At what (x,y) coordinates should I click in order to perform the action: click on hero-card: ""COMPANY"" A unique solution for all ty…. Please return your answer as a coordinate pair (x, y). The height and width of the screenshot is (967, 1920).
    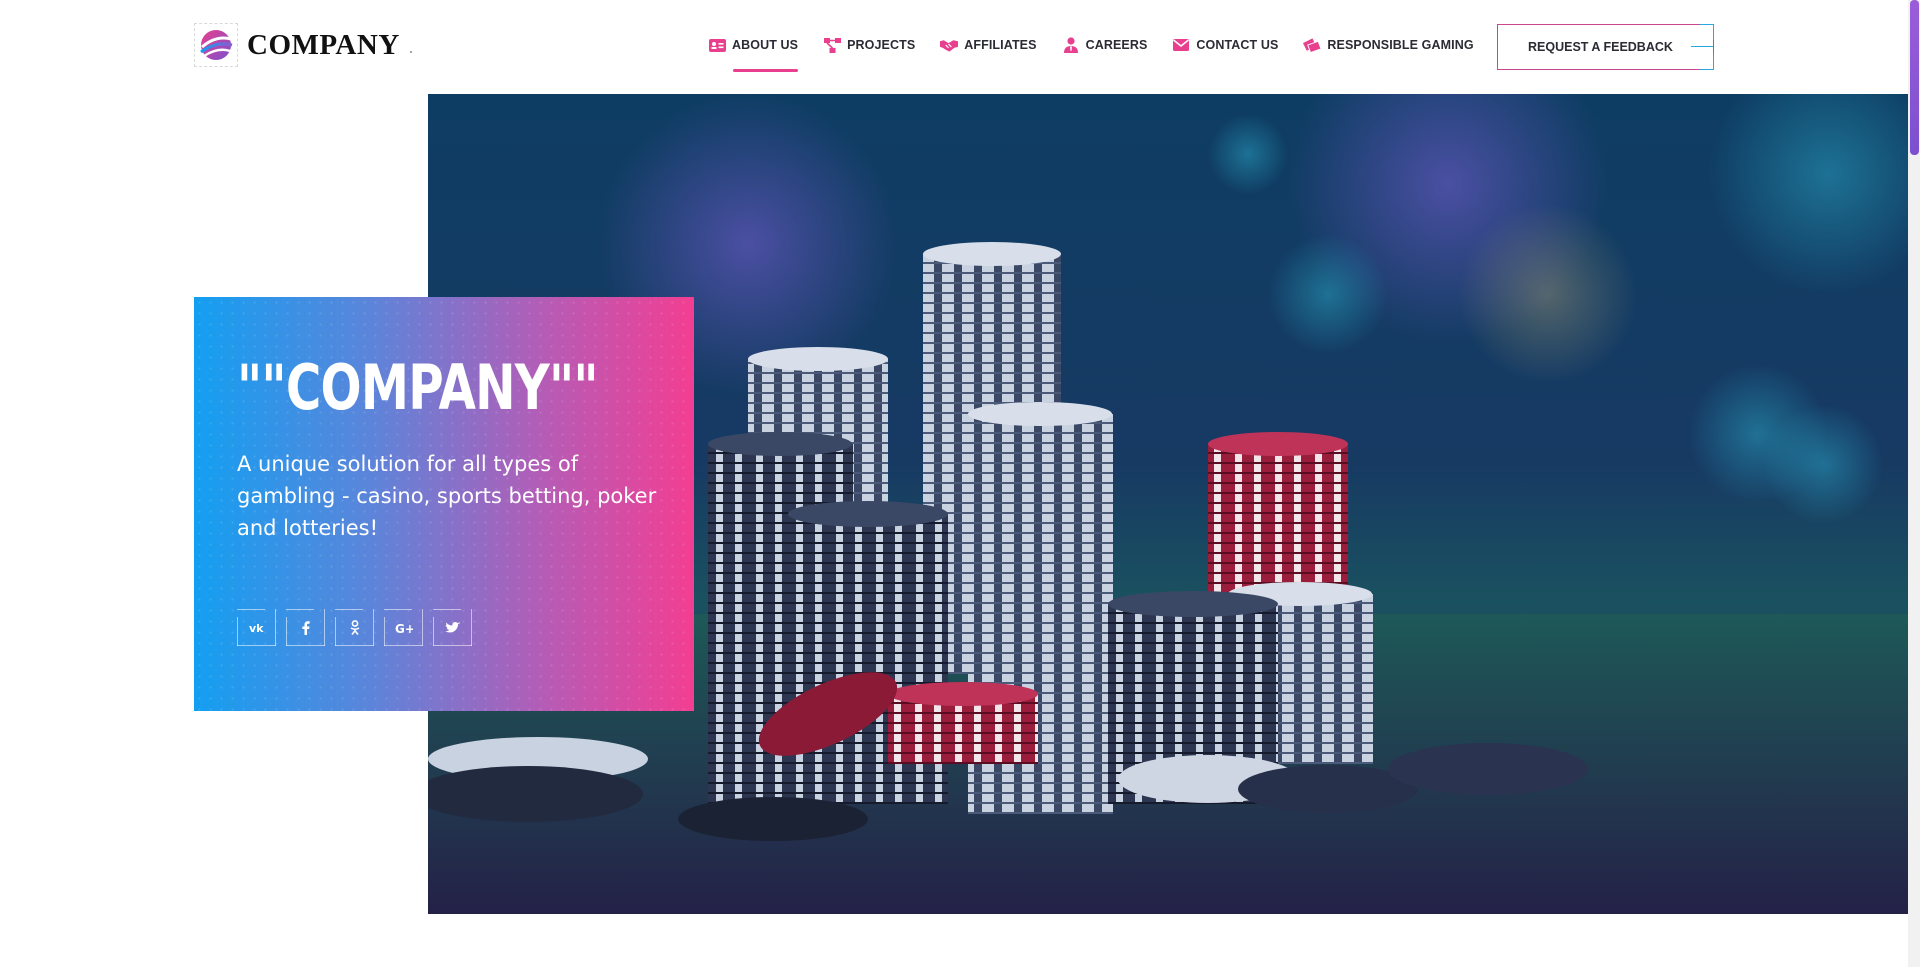
    Looking at the image, I should click on (444, 504).